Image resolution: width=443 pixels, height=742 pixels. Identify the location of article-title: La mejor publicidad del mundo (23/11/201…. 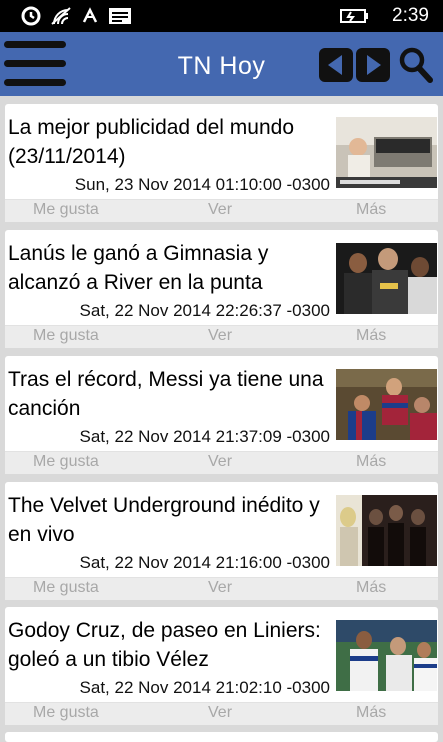
(171, 142).